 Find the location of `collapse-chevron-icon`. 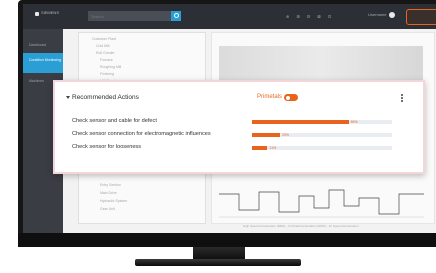

collapse-chevron-icon is located at coordinates (68, 97).